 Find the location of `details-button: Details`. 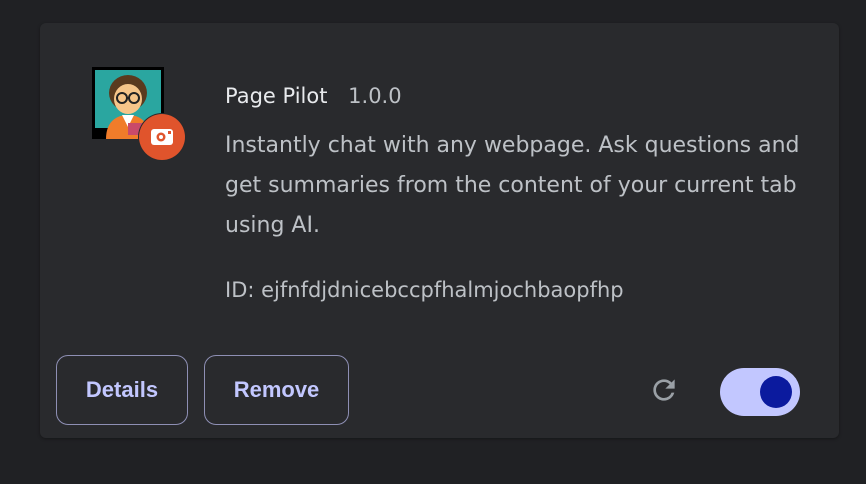

details-button: Details is located at coordinates (122, 390).